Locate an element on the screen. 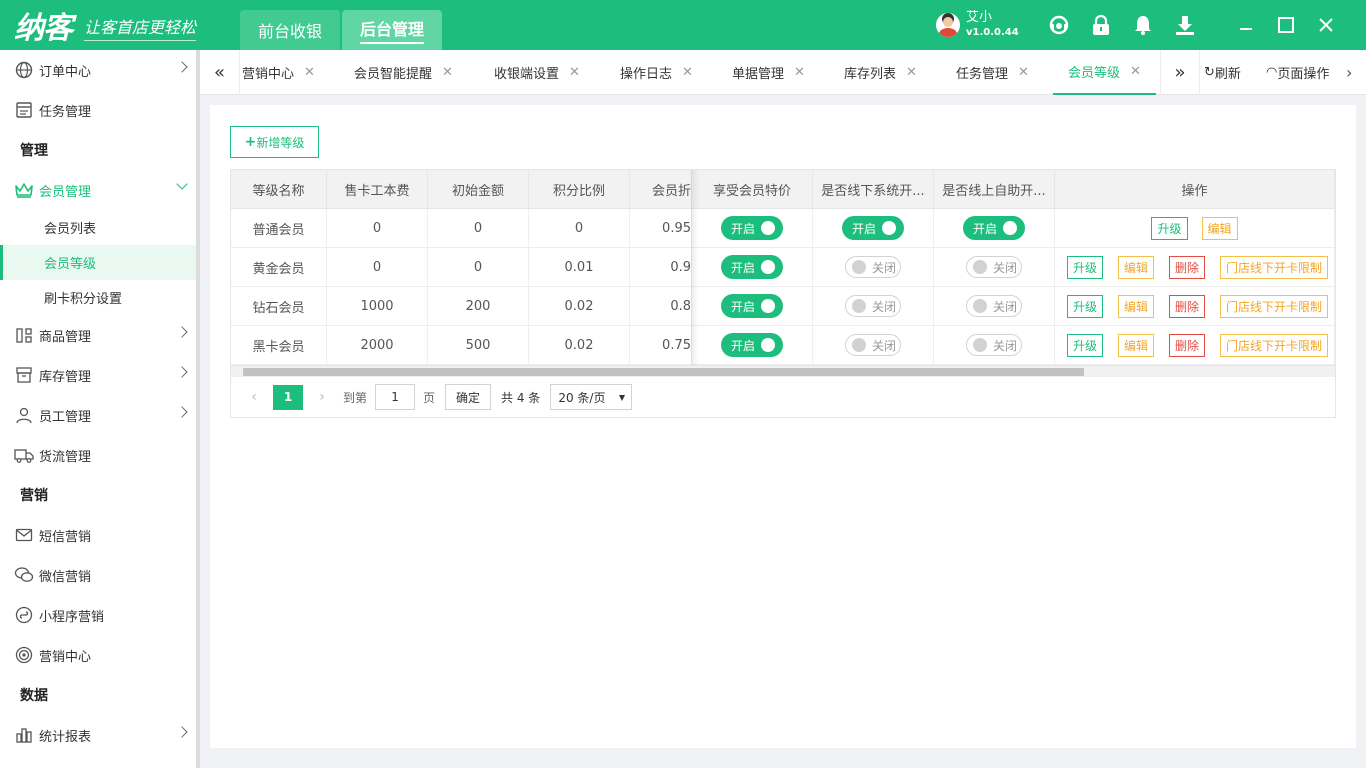 Image resolution: width=1366 pixels, height=768 pixels. avatar is located at coordinates (948, 25).